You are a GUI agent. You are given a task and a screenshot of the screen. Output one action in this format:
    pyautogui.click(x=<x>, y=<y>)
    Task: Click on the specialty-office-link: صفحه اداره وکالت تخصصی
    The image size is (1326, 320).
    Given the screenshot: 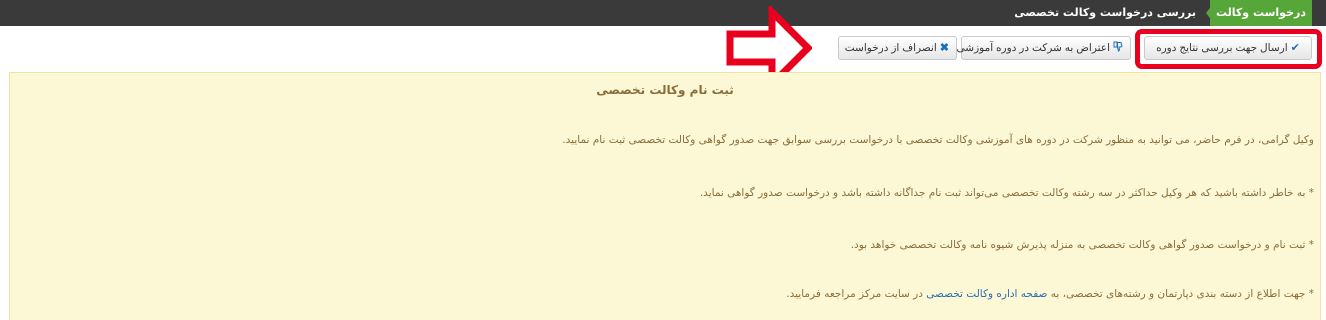 What is the action you would take?
    pyautogui.click(x=986, y=294)
    